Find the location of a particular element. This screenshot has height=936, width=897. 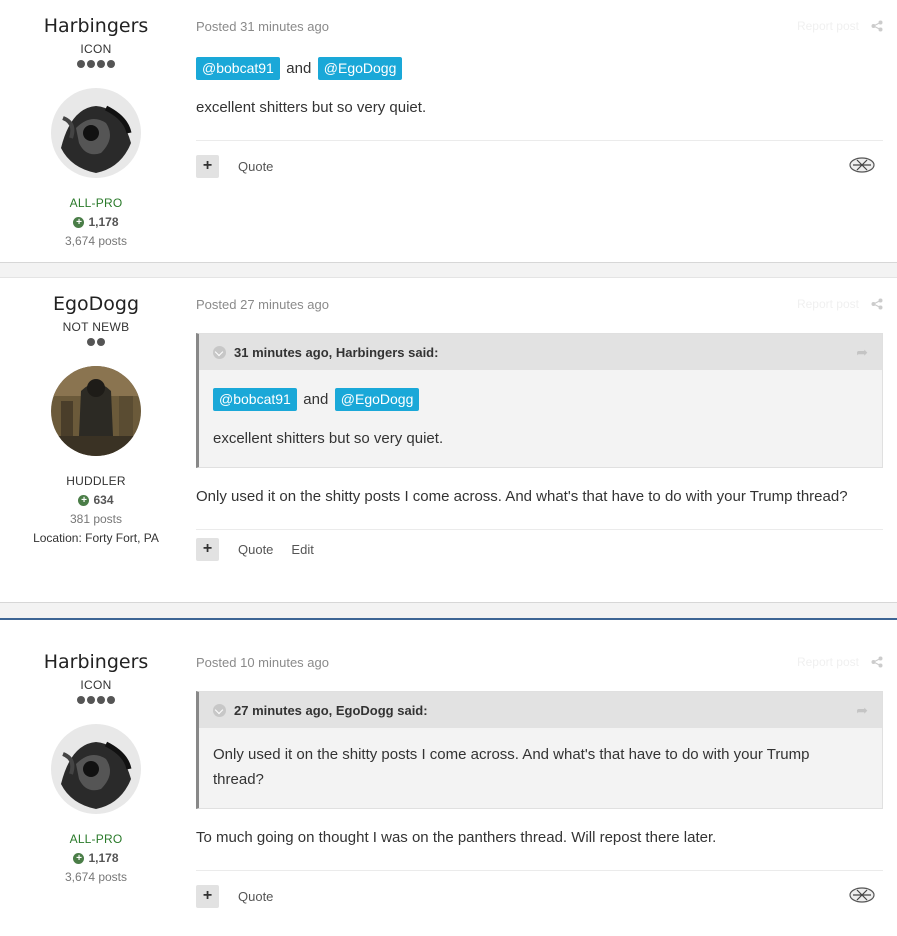

quote-header: 31 minutes ago, Harbingers said: ➦ is located at coordinates (540, 352).